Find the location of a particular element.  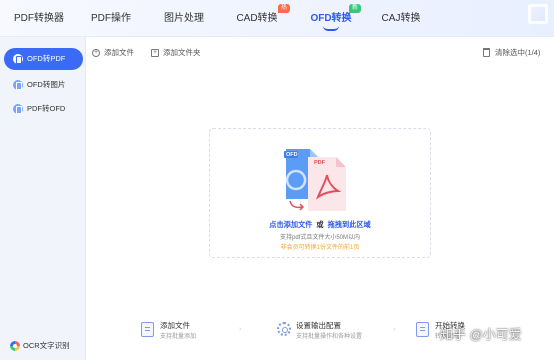

sidebar-item-label: PDF转OFD is located at coordinates (46, 108).